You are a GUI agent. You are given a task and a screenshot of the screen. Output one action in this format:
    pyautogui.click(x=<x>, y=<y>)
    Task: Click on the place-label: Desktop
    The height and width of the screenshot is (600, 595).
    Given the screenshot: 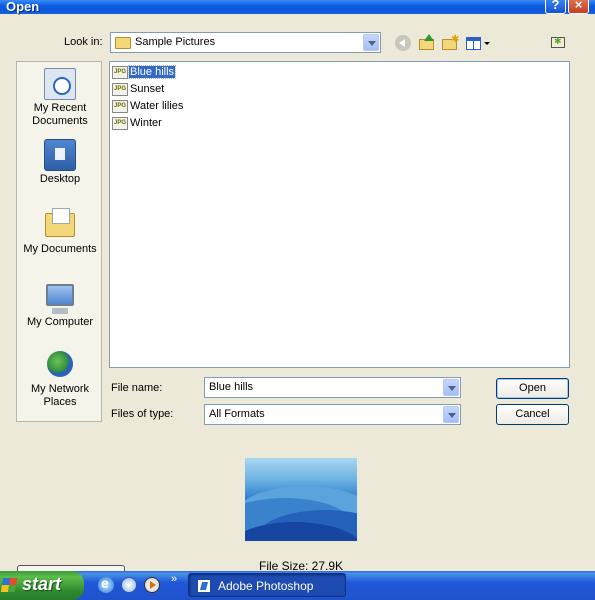 What is the action you would take?
    pyautogui.click(x=60, y=179)
    